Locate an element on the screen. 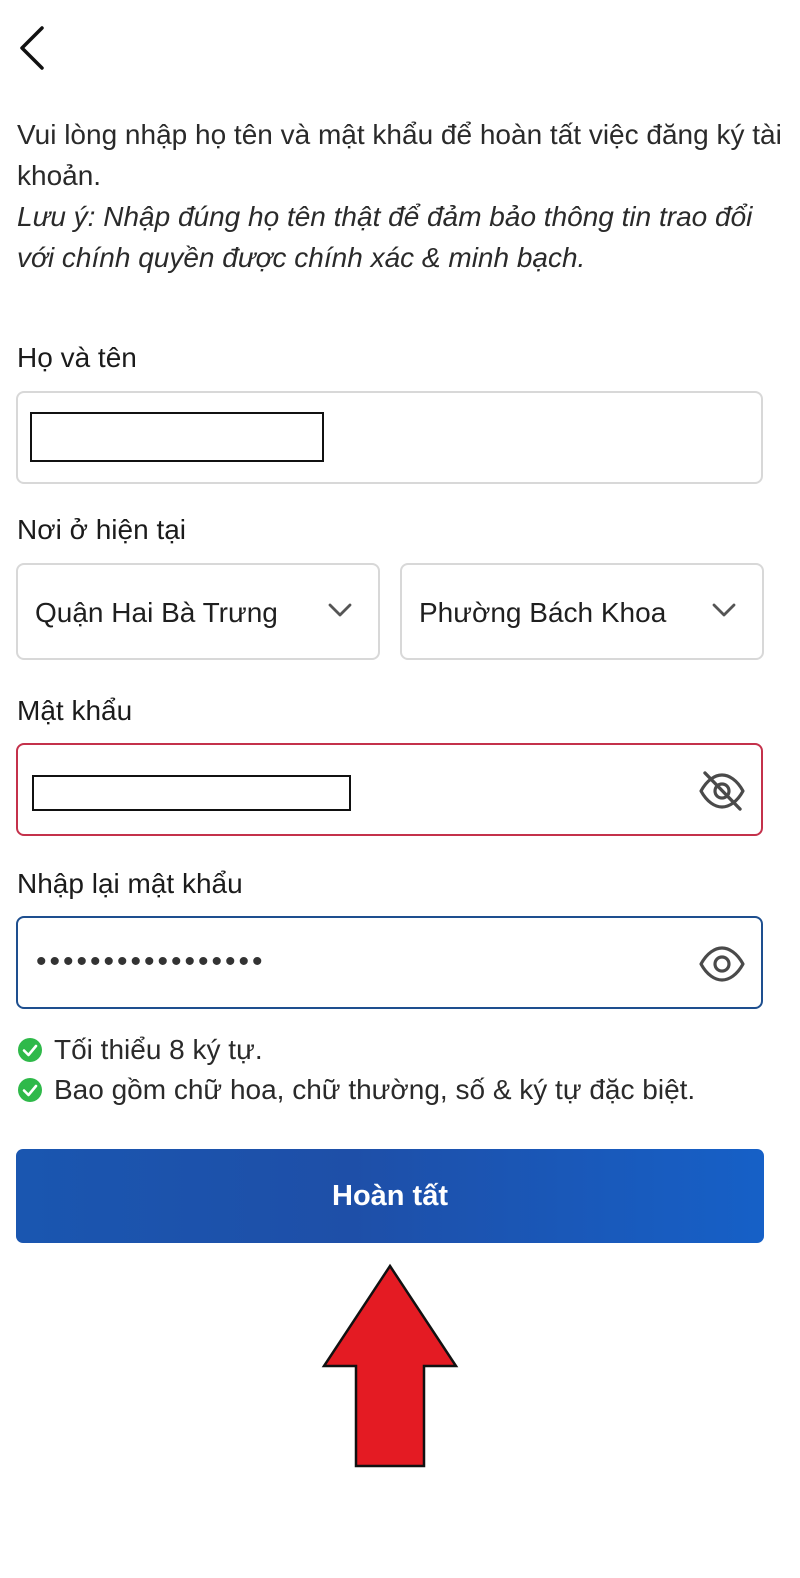  complete-button: Hoàn tất is located at coordinates (390, 1196).